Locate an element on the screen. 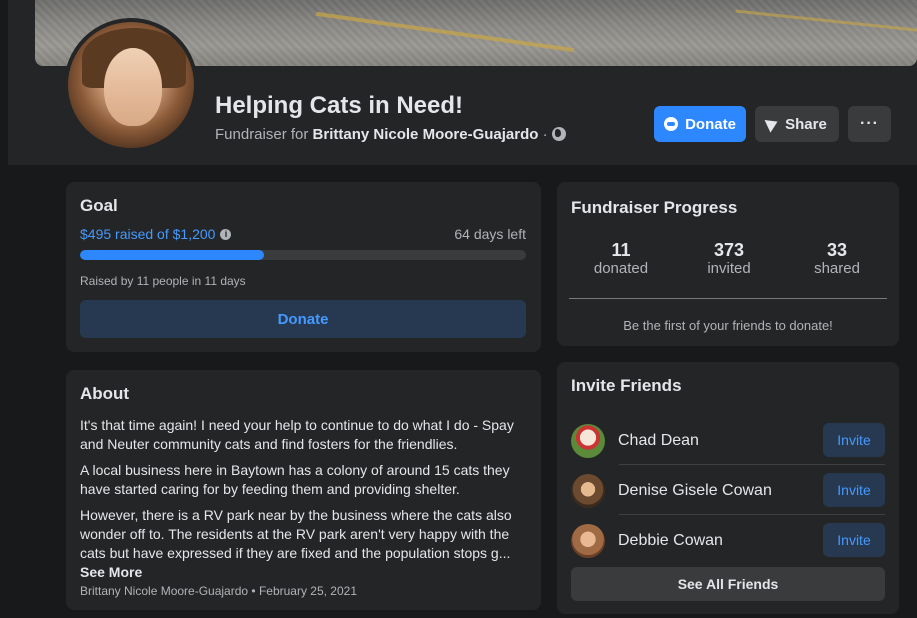 The height and width of the screenshot is (618, 917). friend-name: Debbie Cowan is located at coordinates (670, 541).